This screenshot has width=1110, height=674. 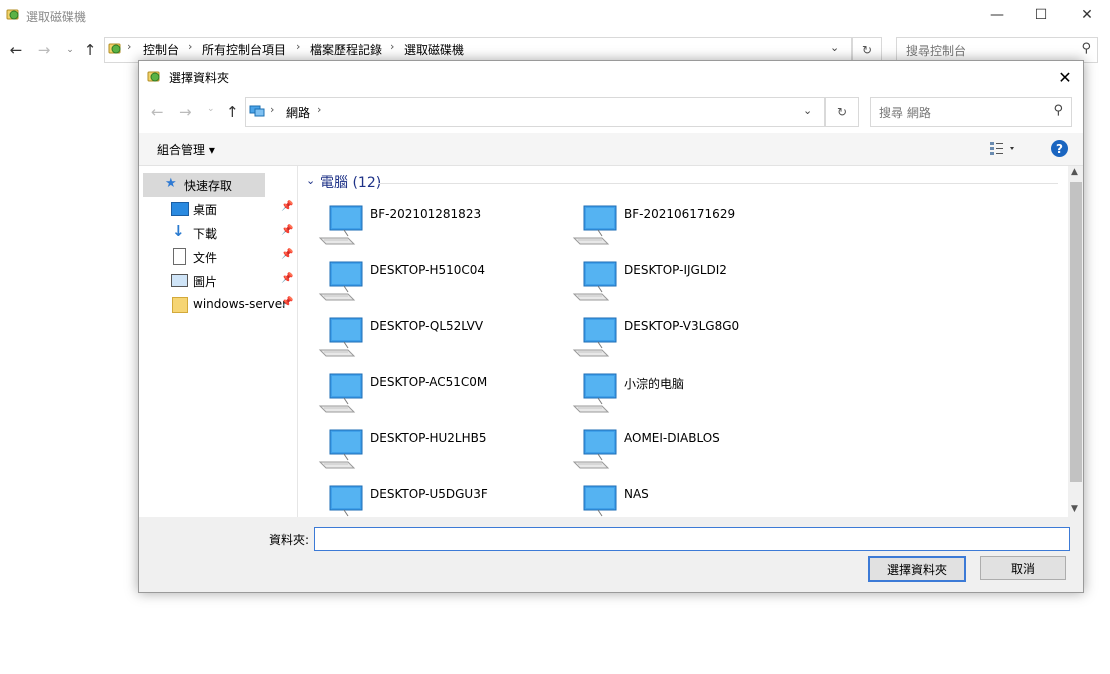 I want to click on nav-label: windows-server, so click(x=240, y=304).